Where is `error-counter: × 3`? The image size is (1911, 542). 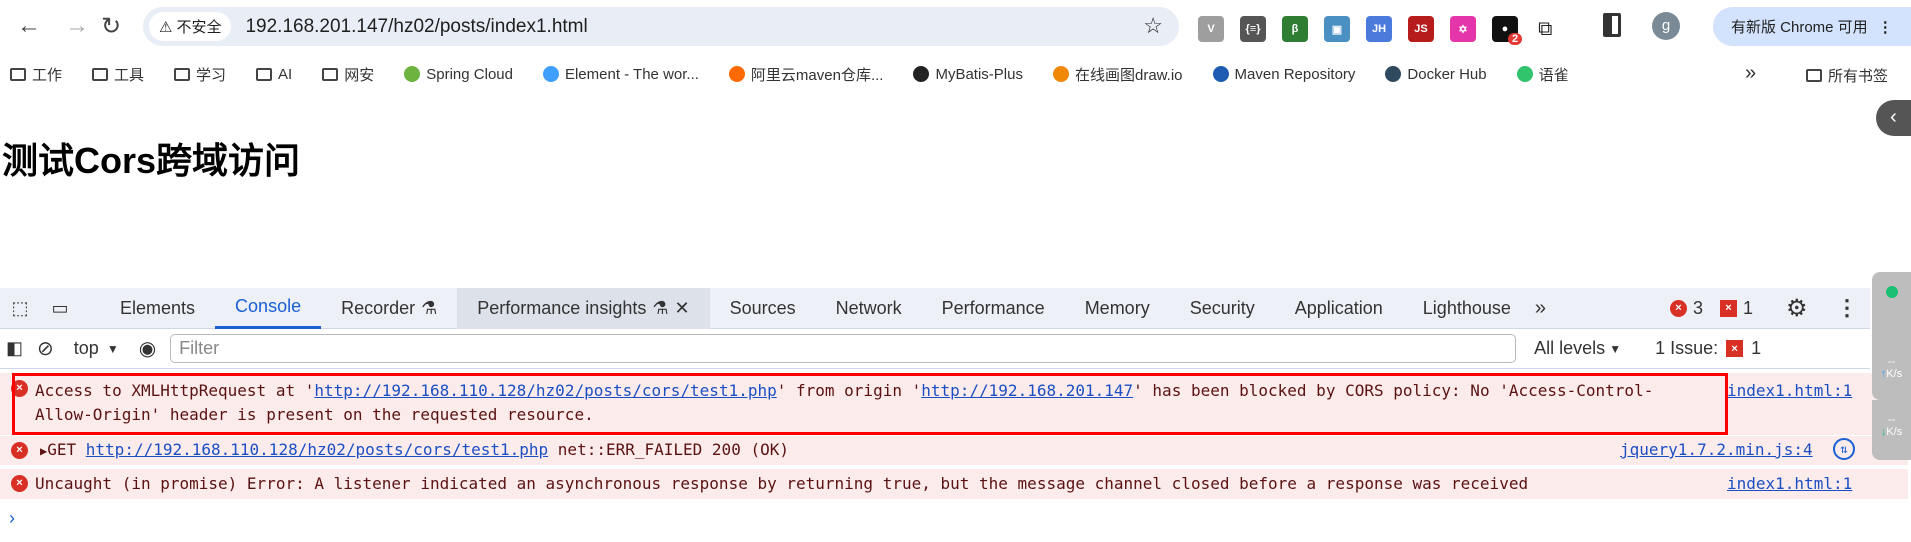
error-counter: × 3 is located at coordinates (1686, 308).